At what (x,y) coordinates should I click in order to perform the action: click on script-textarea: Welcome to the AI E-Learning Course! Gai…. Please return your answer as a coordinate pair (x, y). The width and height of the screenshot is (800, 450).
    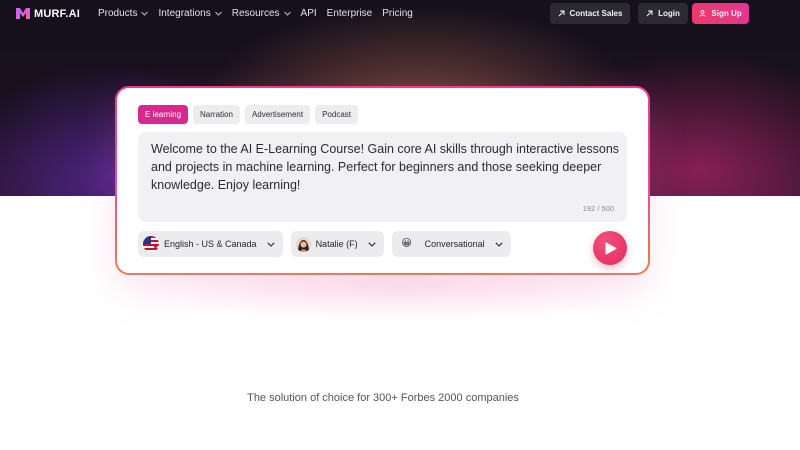
    Looking at the image, I should click on (382, 177).